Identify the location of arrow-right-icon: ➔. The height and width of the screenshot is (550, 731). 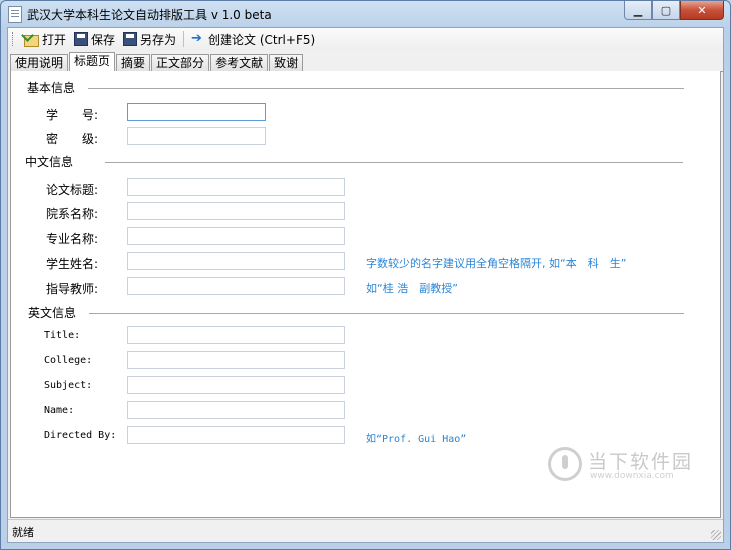
(196, 38).